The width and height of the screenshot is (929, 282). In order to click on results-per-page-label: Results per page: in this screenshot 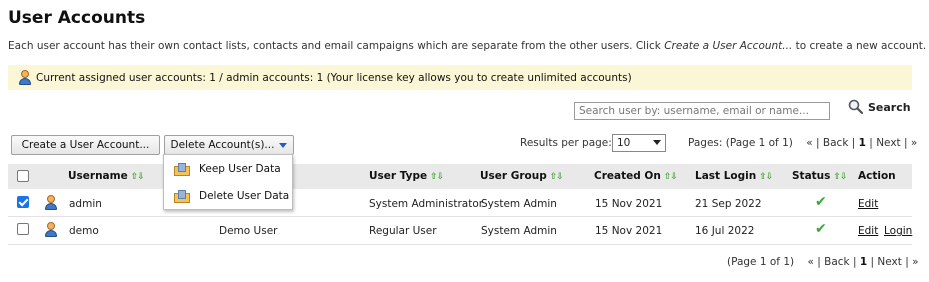, I will do `click(566, 143)`.